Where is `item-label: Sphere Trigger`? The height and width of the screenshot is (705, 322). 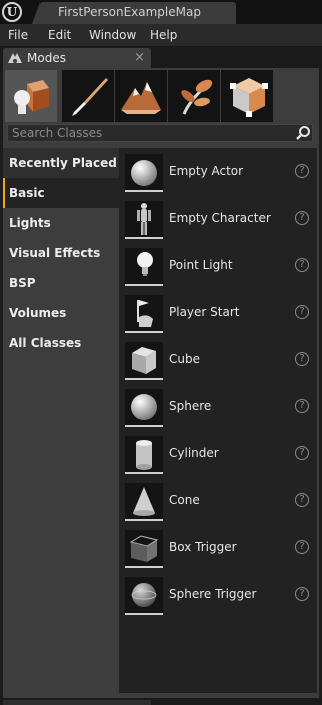
item-label: Sphere Trigger is located at coordinates (213, 594).